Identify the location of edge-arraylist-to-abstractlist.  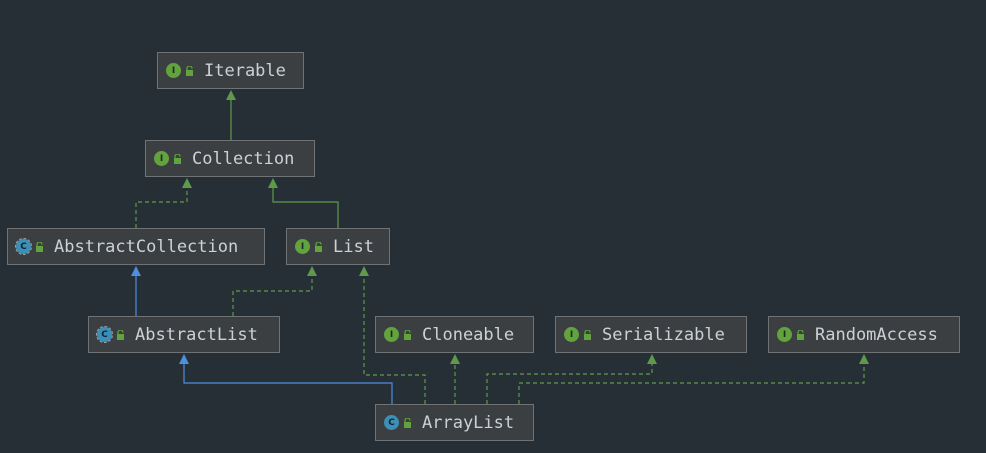
(286, 379).